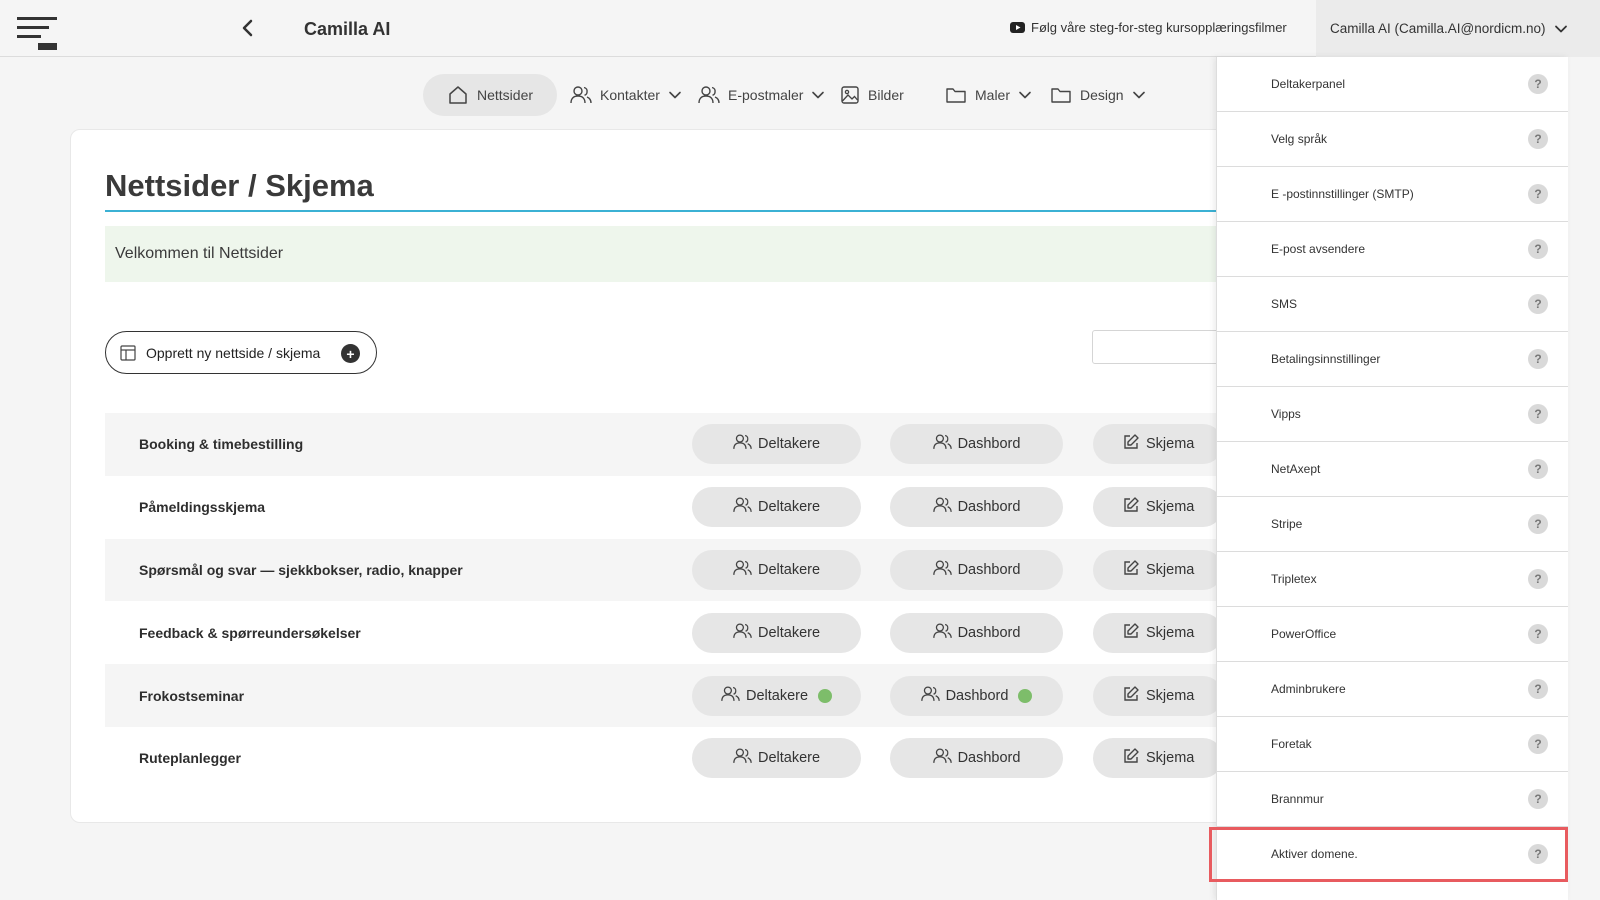 Image resolution: width=1600 pixels, height=900 pixels. Describe the element at coordinates (1318, 249) in the screenshot. I see `settings-menu-label: E-post avsendere` at that location.